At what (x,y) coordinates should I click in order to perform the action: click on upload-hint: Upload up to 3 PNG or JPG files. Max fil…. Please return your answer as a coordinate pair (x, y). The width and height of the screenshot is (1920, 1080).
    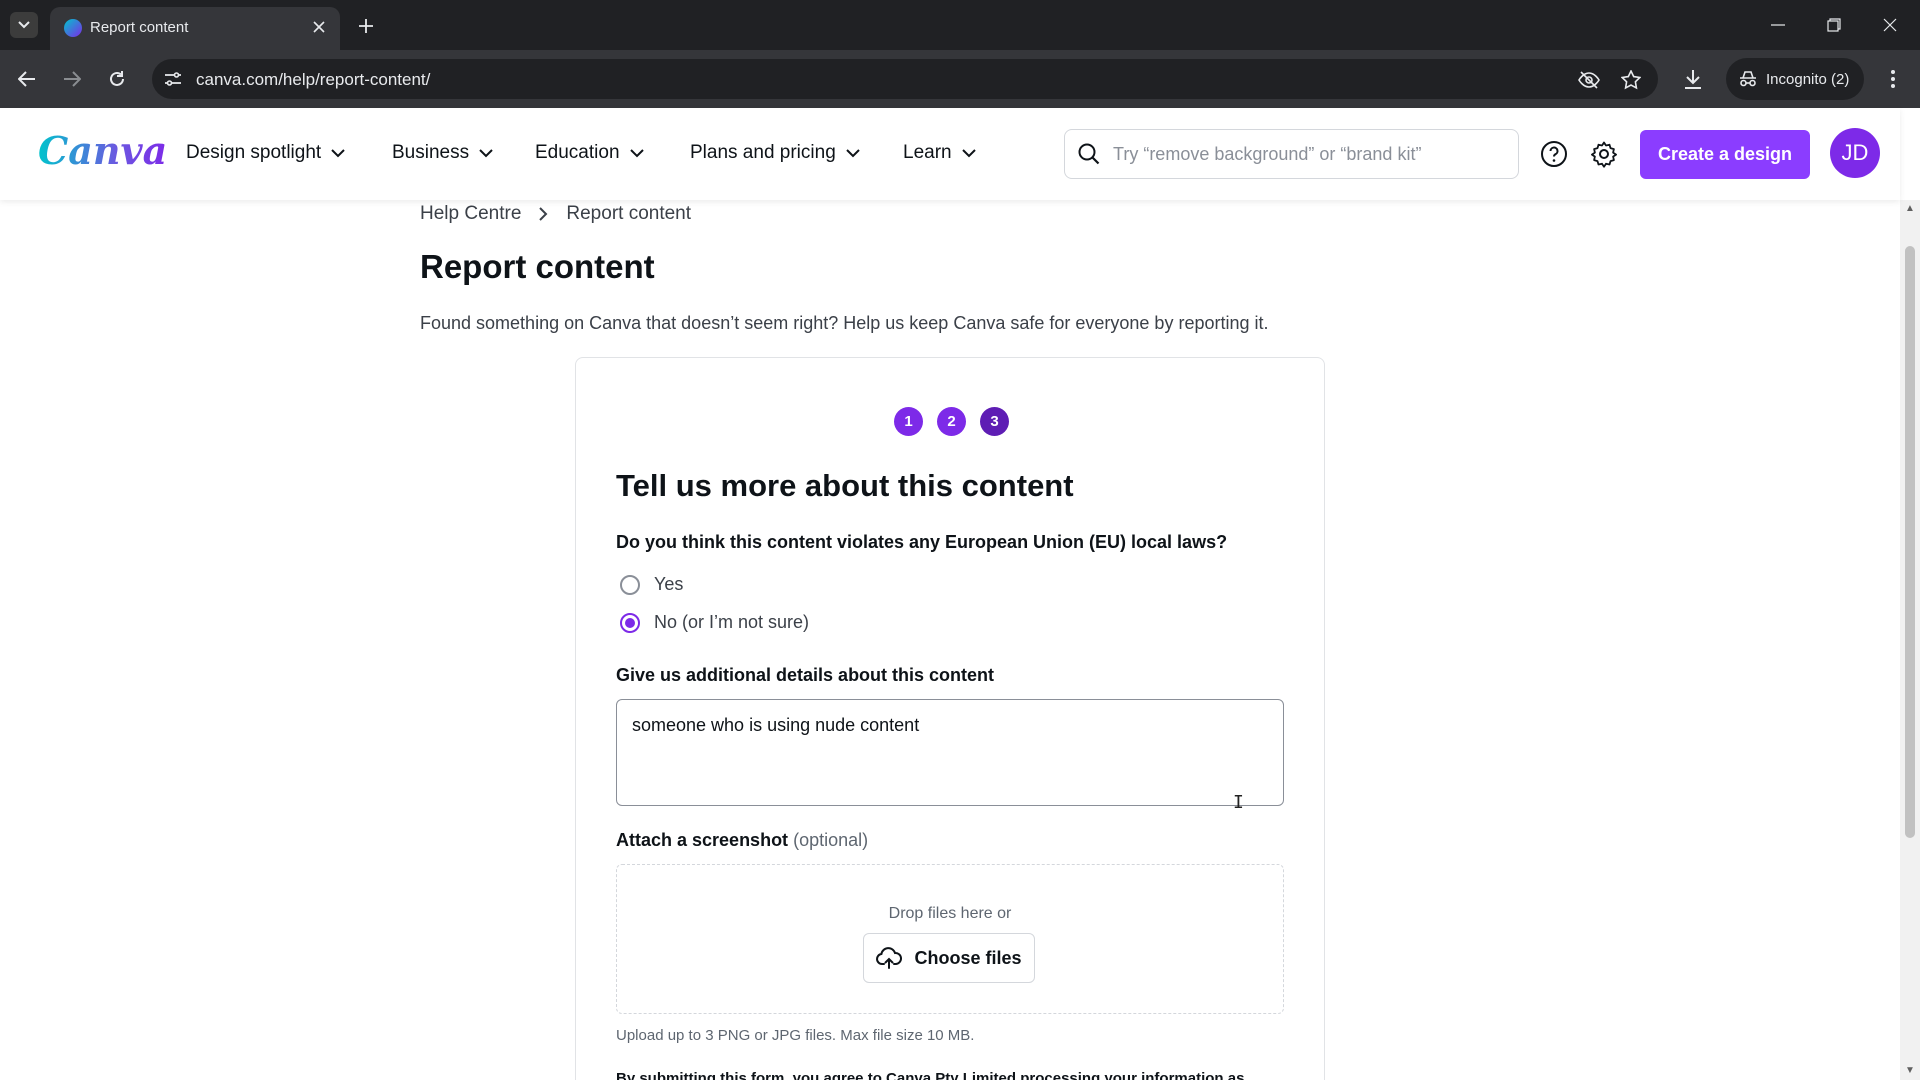
    Looking at the image, I should click on (795, 1035).